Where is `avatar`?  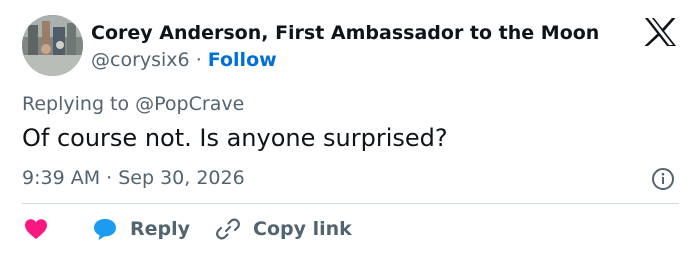
avatar is located at coordinates (52, 45).